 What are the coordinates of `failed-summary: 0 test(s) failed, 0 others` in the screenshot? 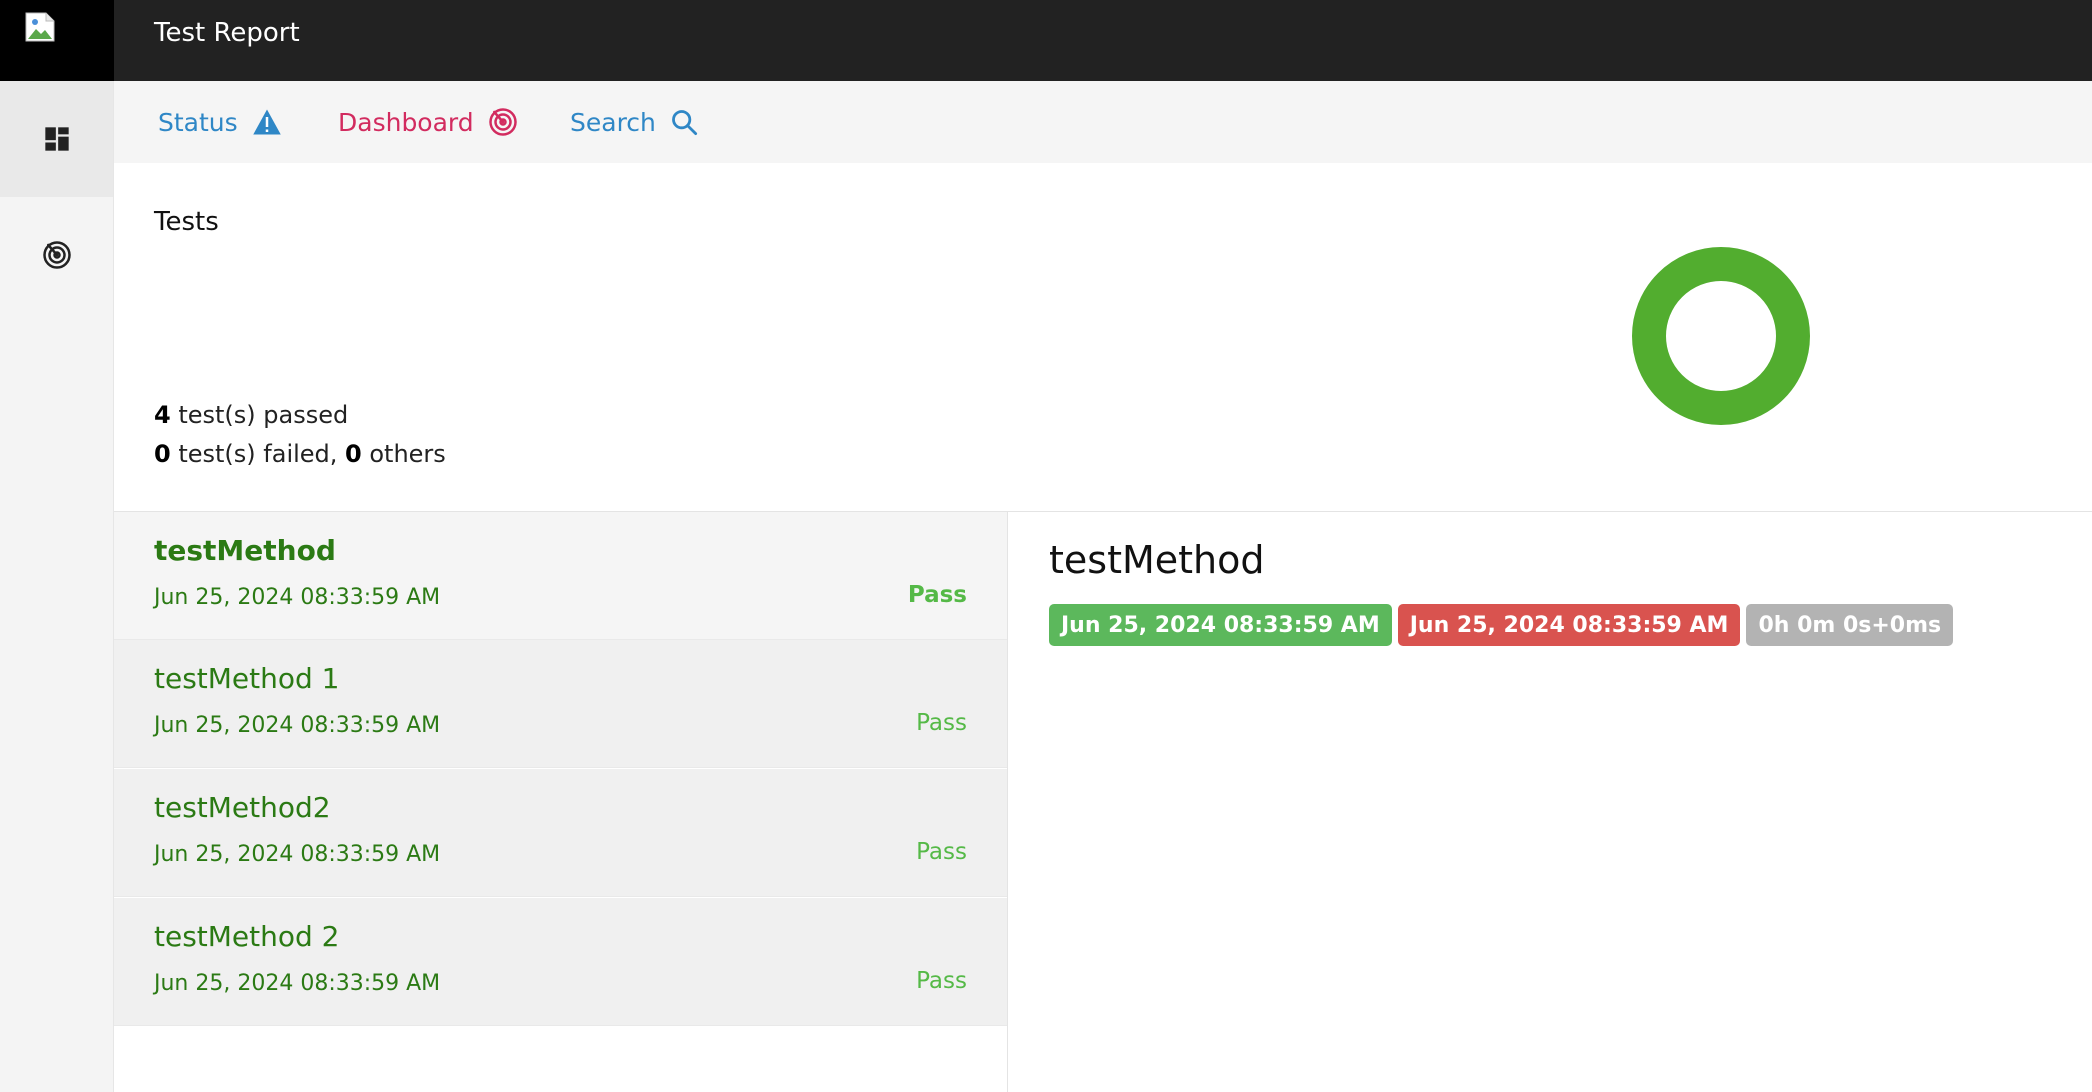 It's located at (300, 454).